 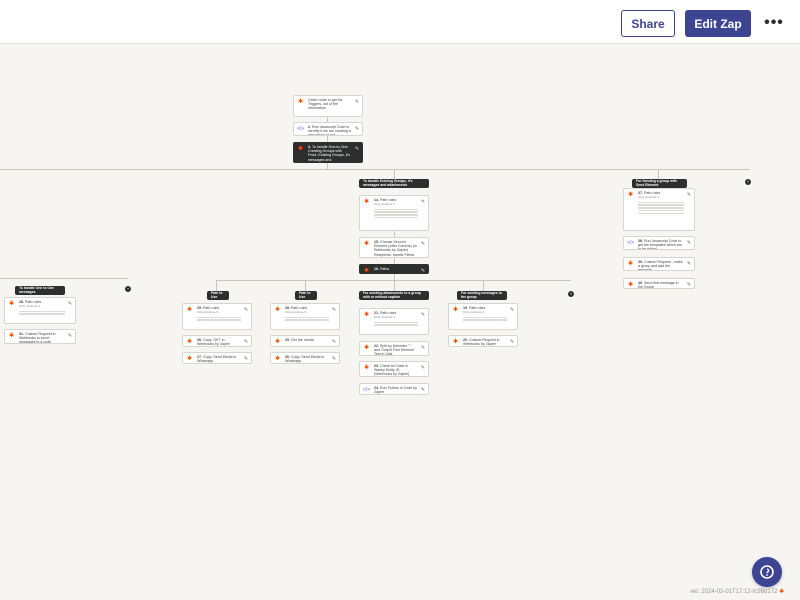 I want to click on path-label-4: For sending messages to the group, so click(x=482, y=295).